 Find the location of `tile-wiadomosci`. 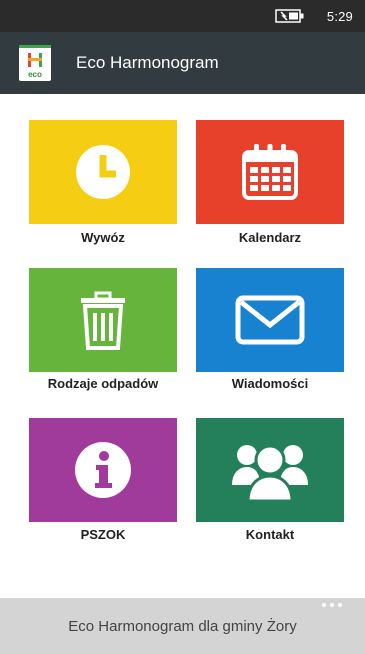

tile-wiadomosci is located at coordinates (270, 320).